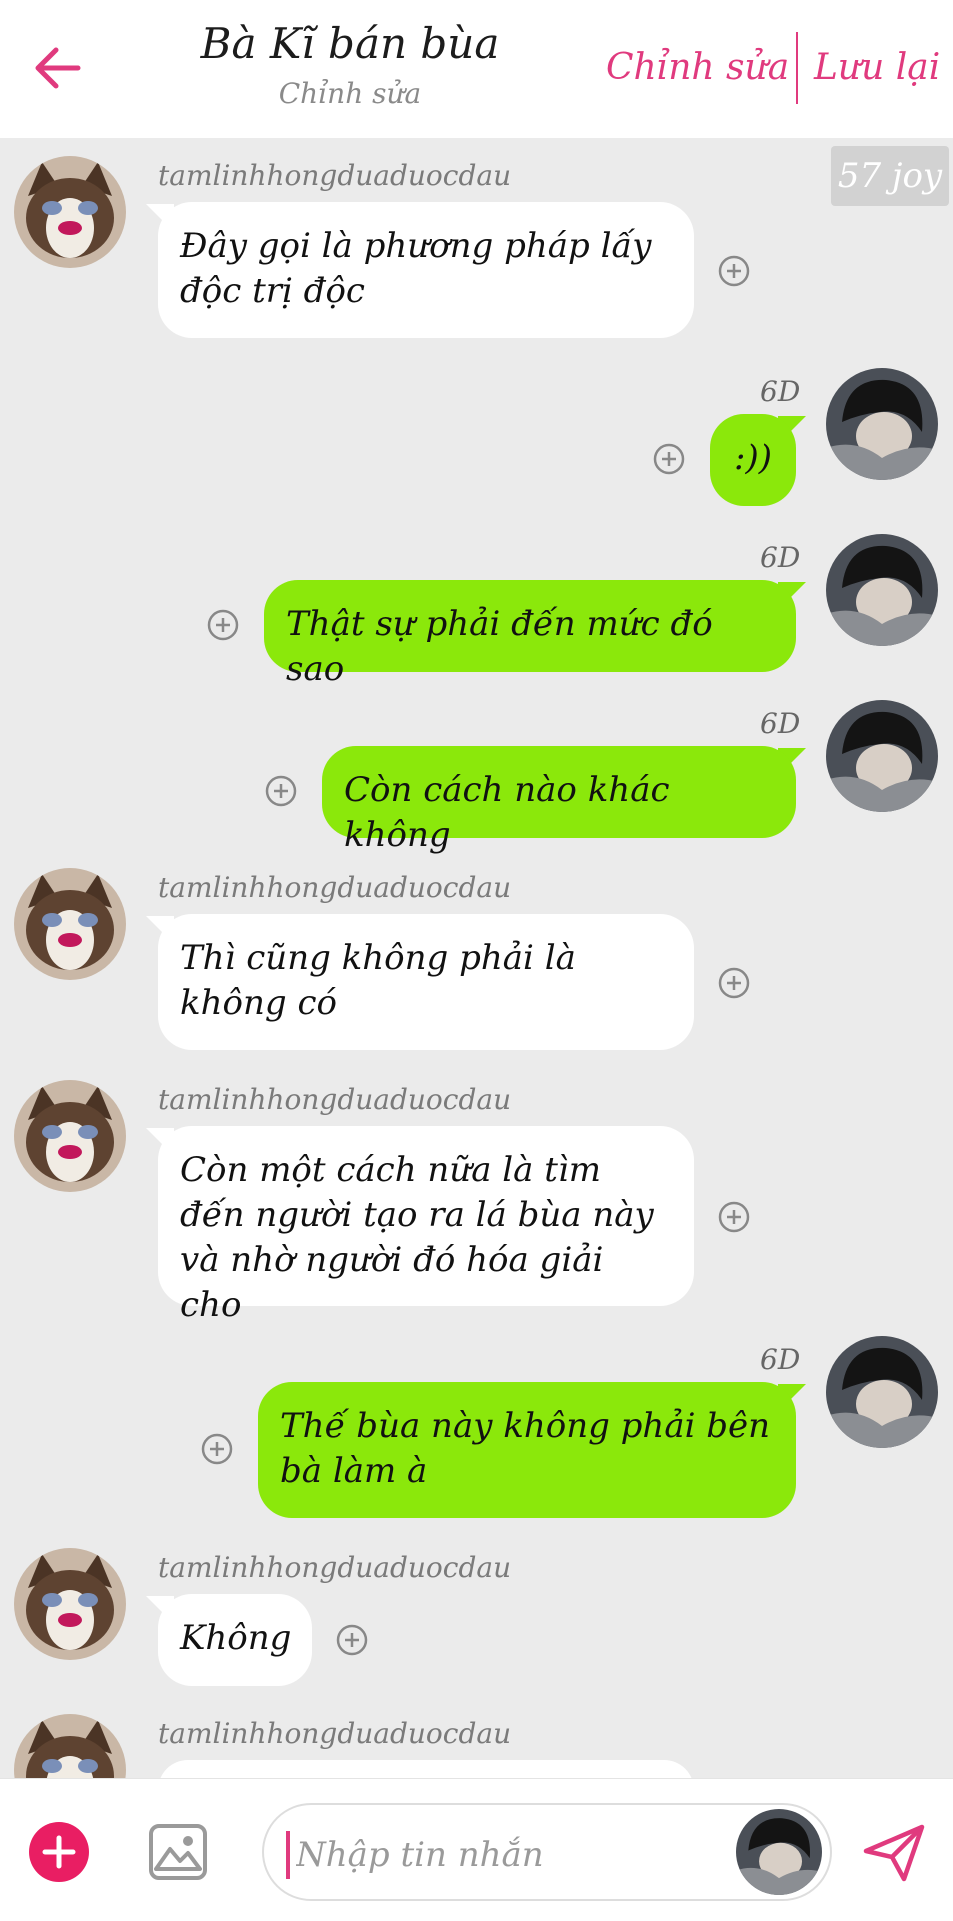  I want to click on message-bubble: Thì cũng không phải là không có, so click(426, 982).